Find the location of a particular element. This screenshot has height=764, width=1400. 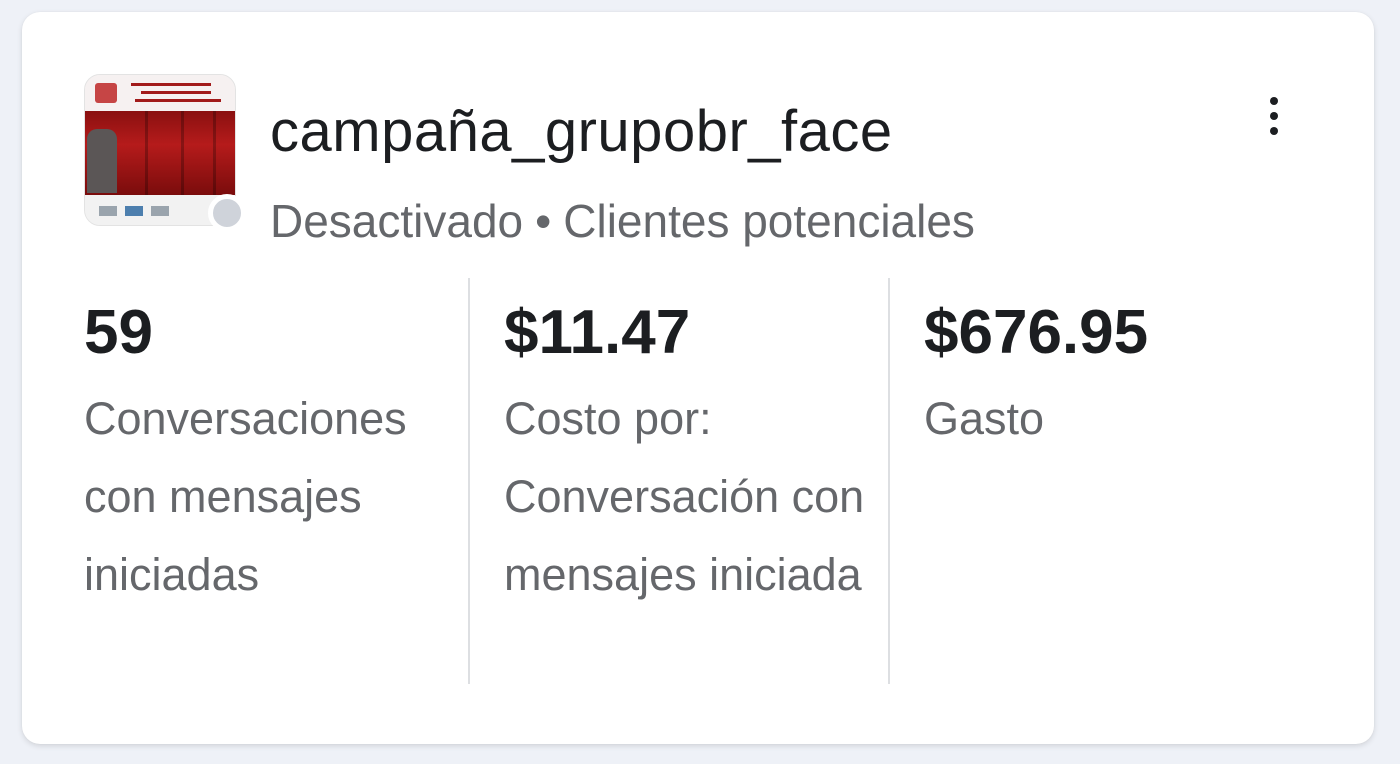

campaign-subtitle: Desactivado • Clientes potenciales is located at coordinates (622, 221).